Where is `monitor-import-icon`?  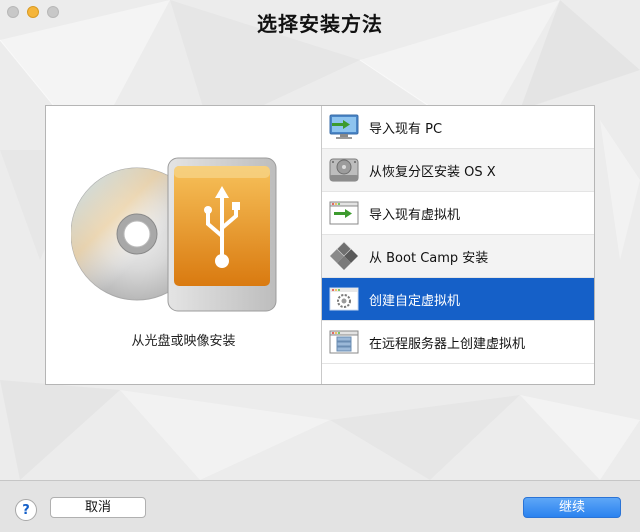 monitor-import-icon is located at coordinates (344, 127).